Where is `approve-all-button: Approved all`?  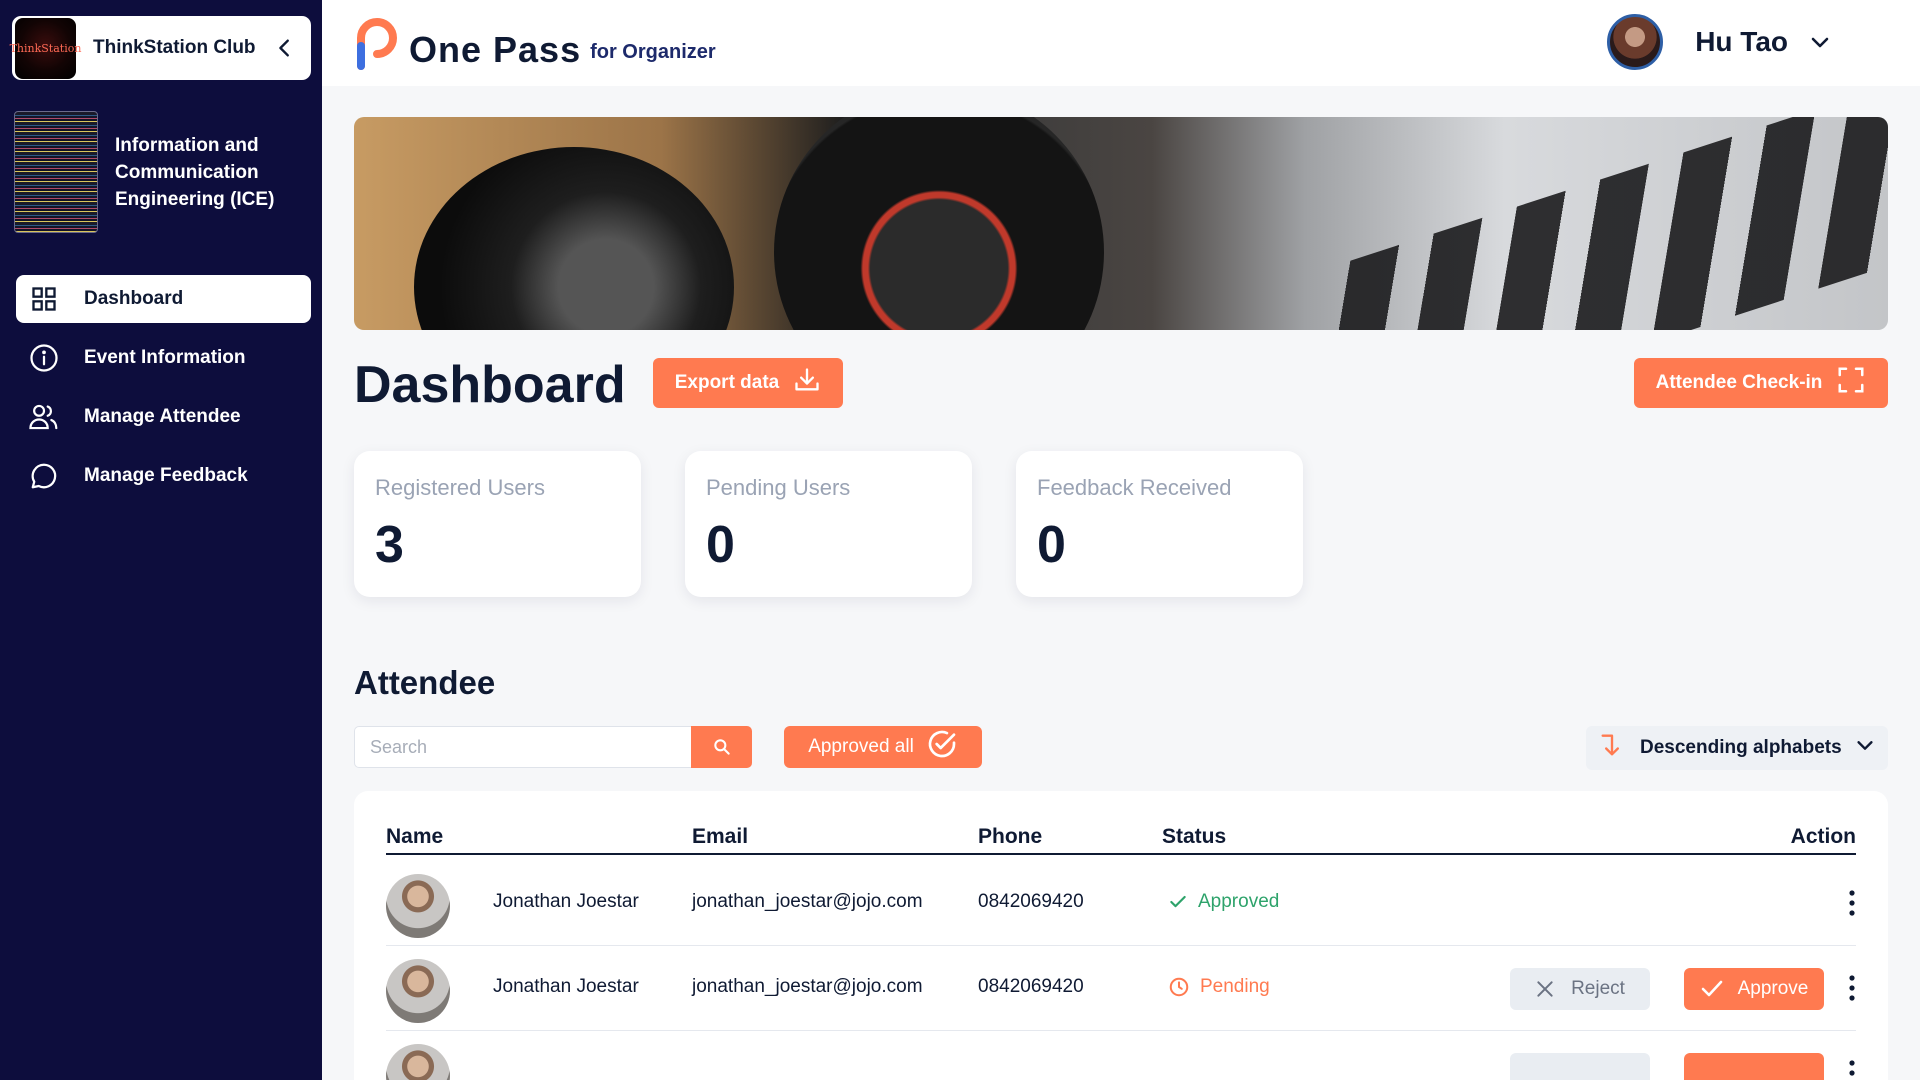 approve-all-button: Approved all is located at coordinates (883, 747).